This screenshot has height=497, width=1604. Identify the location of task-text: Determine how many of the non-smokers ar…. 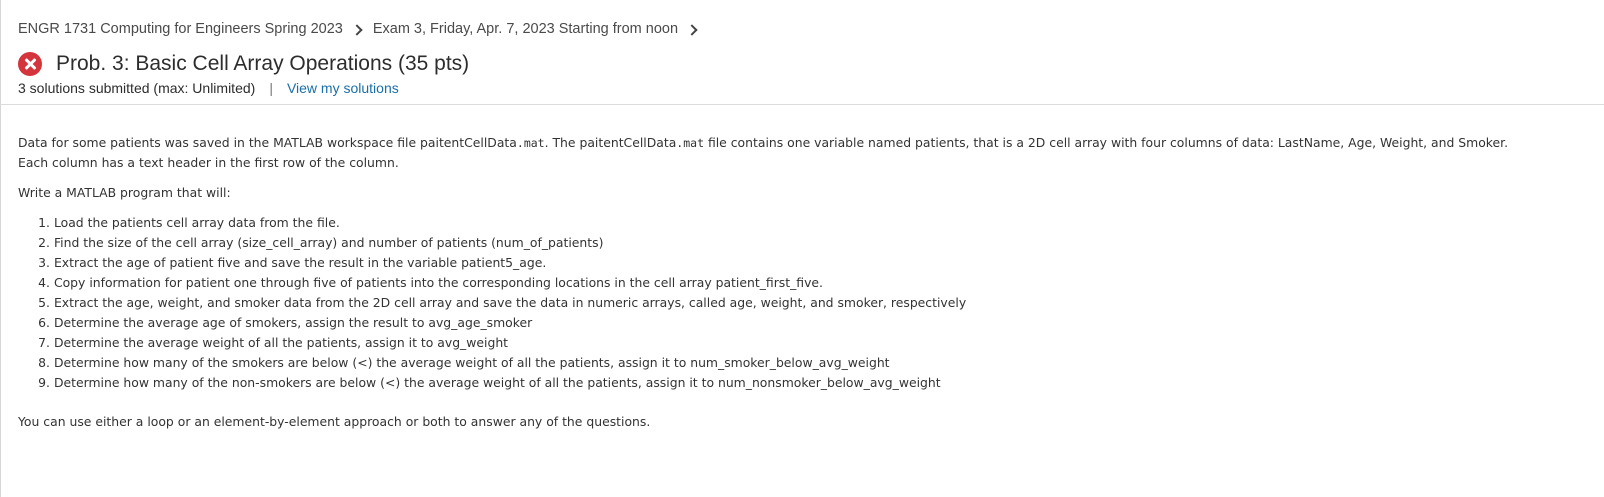
(497, 382).